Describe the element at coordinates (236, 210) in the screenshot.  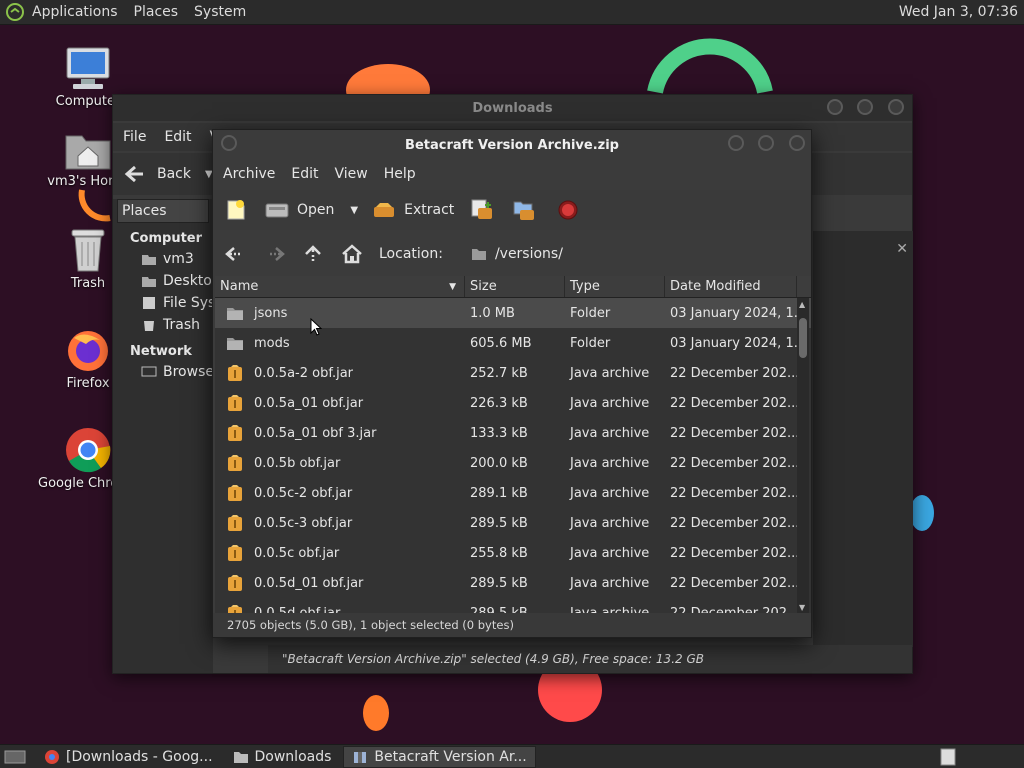
I see `new-archive-icon` at that location.